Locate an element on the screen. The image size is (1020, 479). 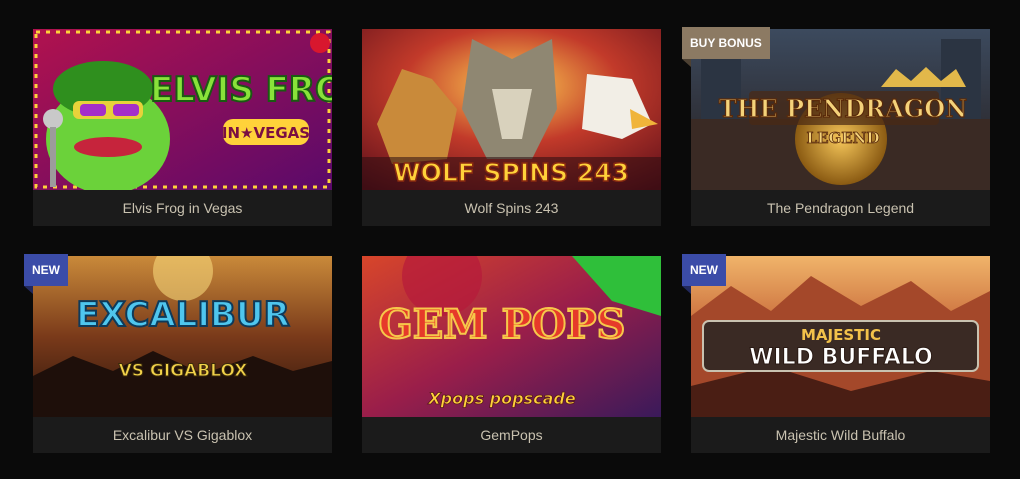
wolf-spins-art-title: WOLF SPINS 243 is located at coordinates (511, 172).